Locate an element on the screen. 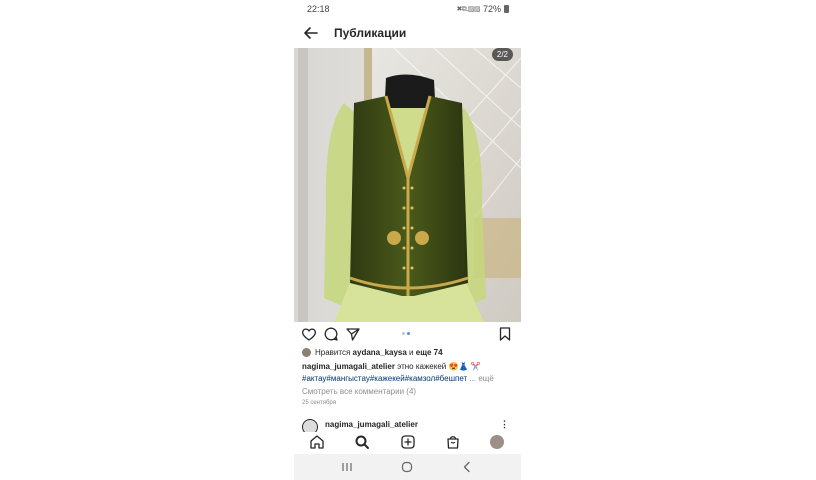 Image resolution: width=816 pixels, height=480 pixels. bottom-nav is located at coordinates (407, 442).